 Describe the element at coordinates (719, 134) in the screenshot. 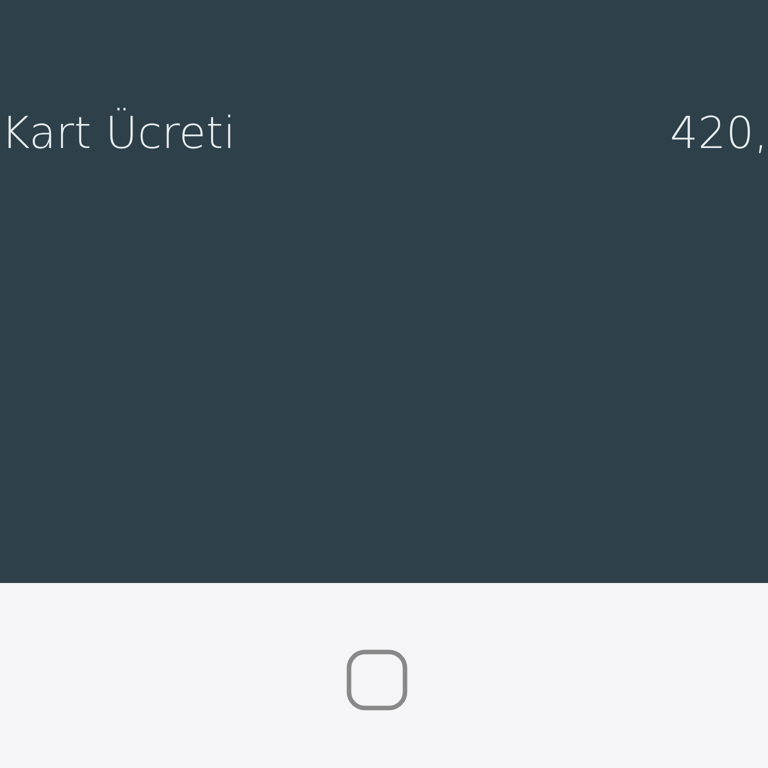

I see `fee-amount: 420,` at that location.